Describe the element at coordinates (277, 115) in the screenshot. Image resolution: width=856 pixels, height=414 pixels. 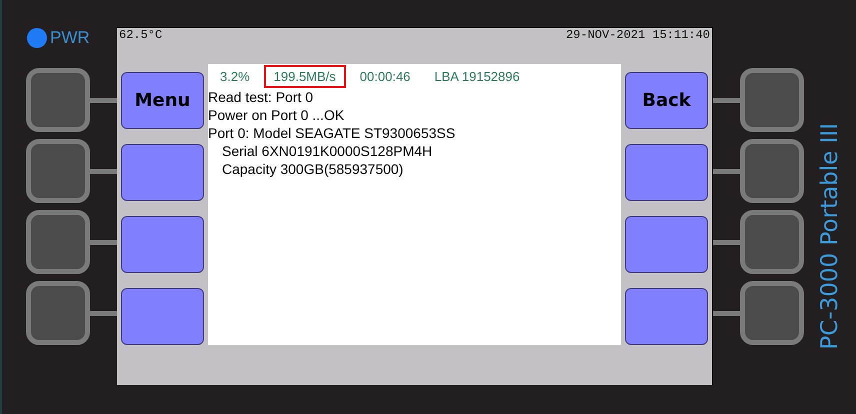
I see `log-line: Power on Port 0 ...OK` at that location.